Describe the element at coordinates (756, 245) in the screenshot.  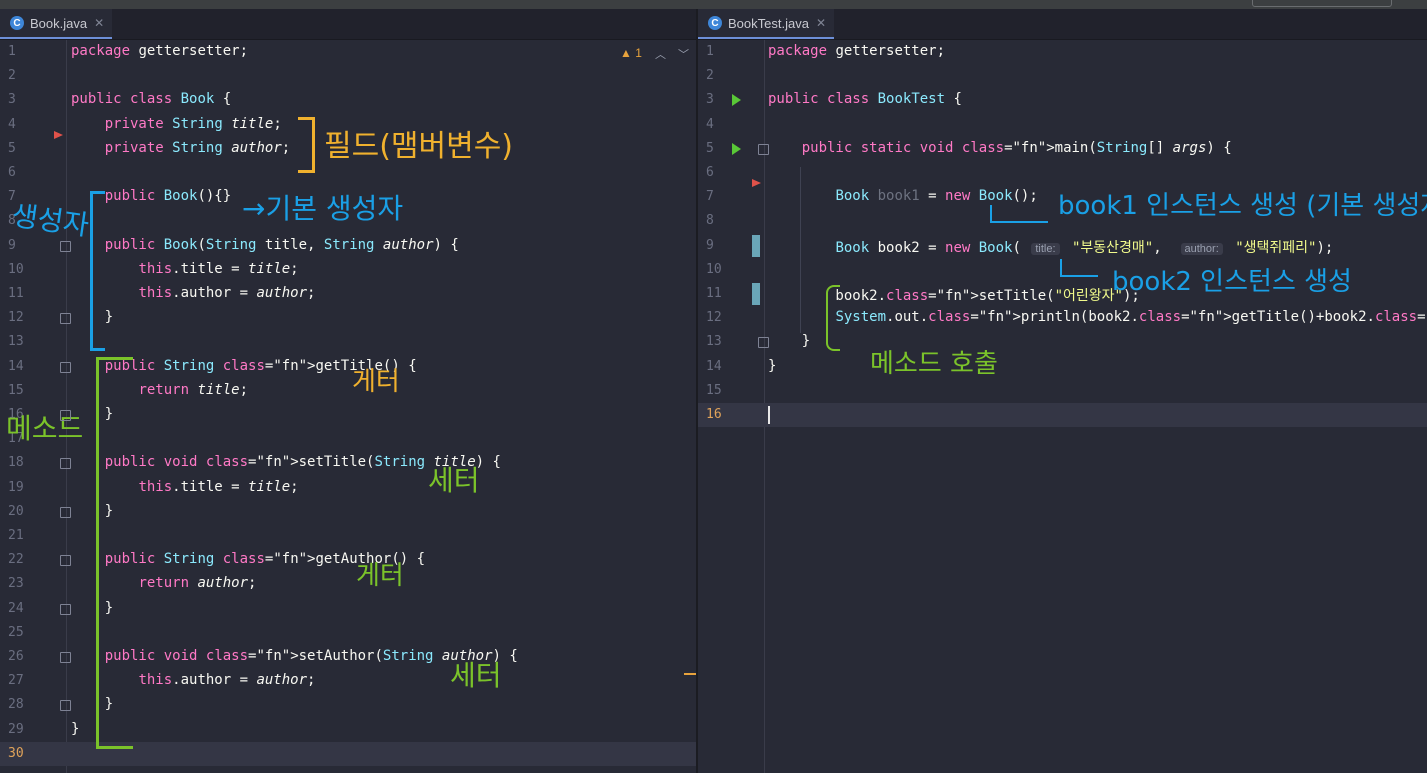
I see `change-marker` at that location.